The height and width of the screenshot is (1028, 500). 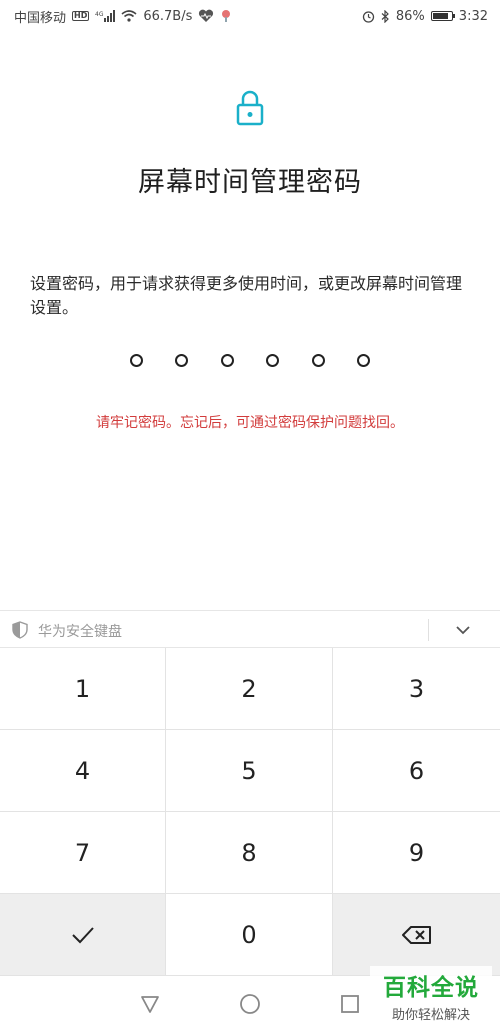 I want to click on delete-key, so click(x=416, y=935).